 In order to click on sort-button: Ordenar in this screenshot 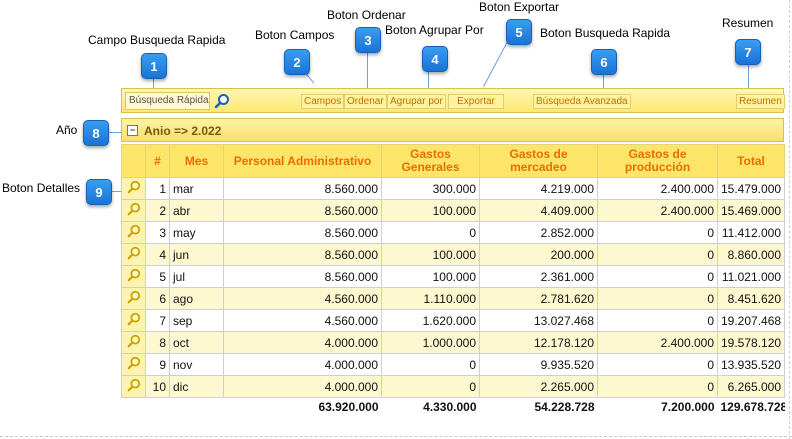, I will do `click(365, 101)`.